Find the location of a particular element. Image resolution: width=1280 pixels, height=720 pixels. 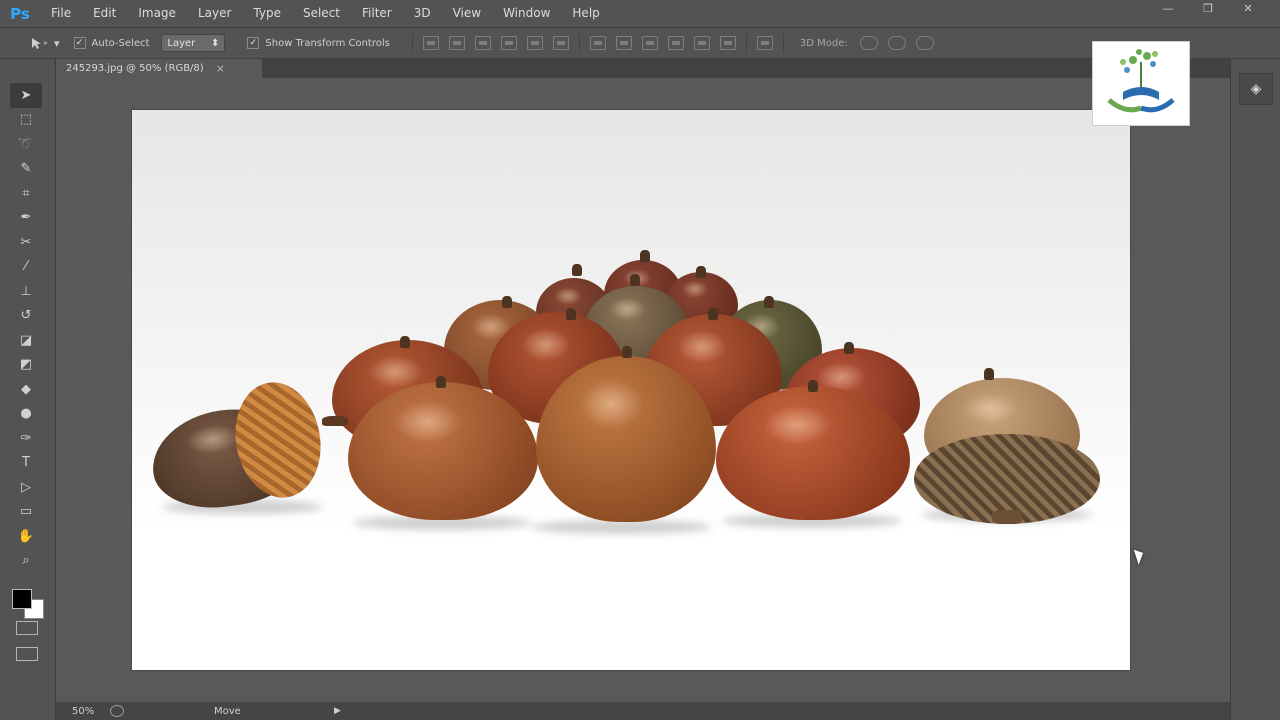

distribute-left-icon is located at coordinates (675, 43).